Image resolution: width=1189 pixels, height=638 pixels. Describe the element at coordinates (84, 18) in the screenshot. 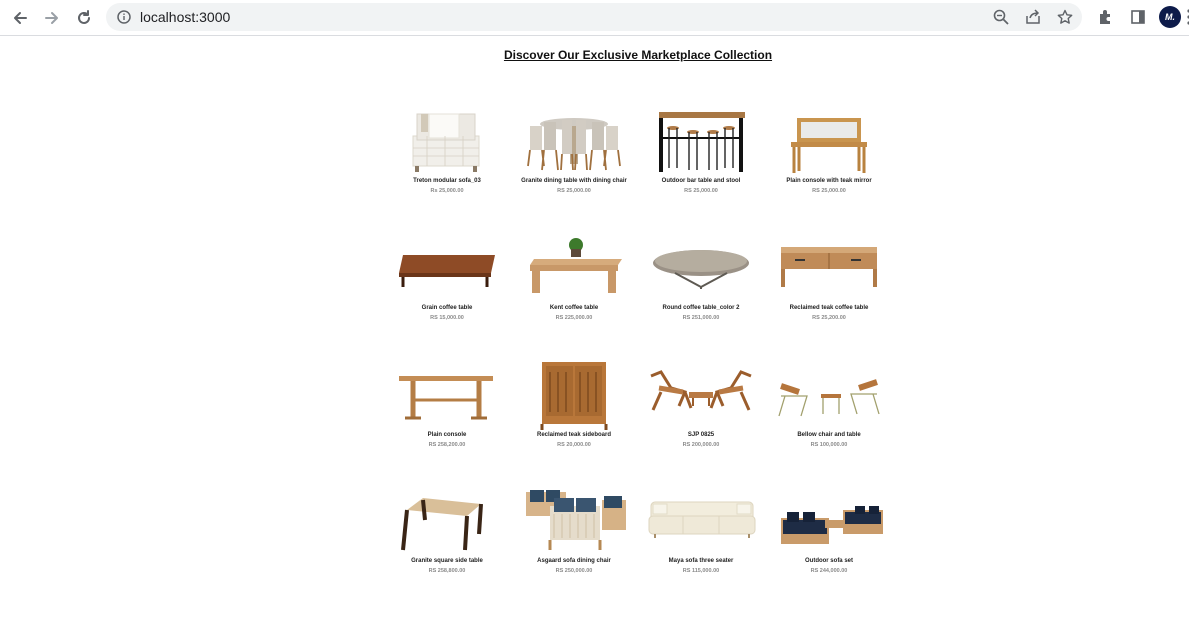

I see `reload-icon` at that location.